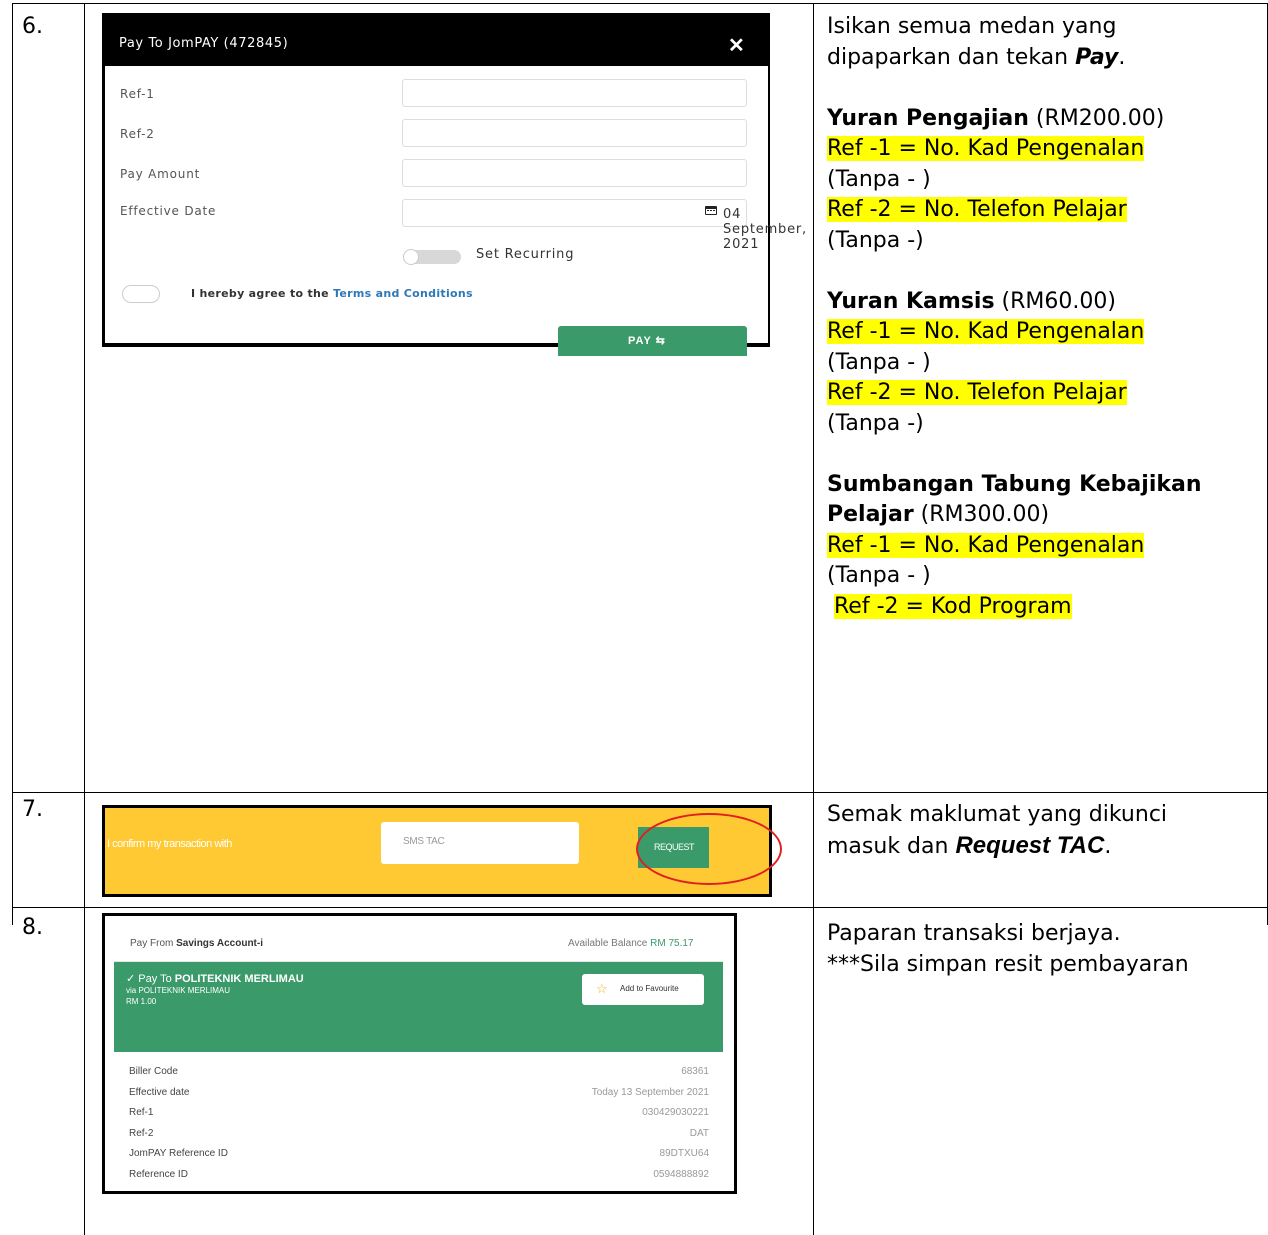 The width and height of the screenshot is (1268, 1235). Describe the element at coordinates (169, 844) in the screenshot. I see `tac-confirm-text: I confirm my transaction with` at that location.